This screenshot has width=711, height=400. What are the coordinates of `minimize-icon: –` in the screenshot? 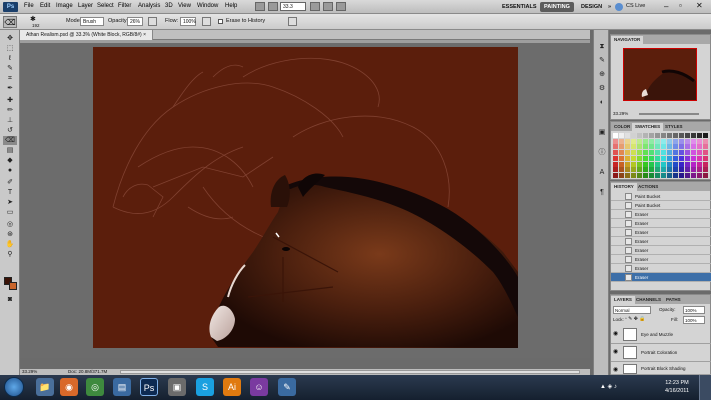 It's located at (666, 6).